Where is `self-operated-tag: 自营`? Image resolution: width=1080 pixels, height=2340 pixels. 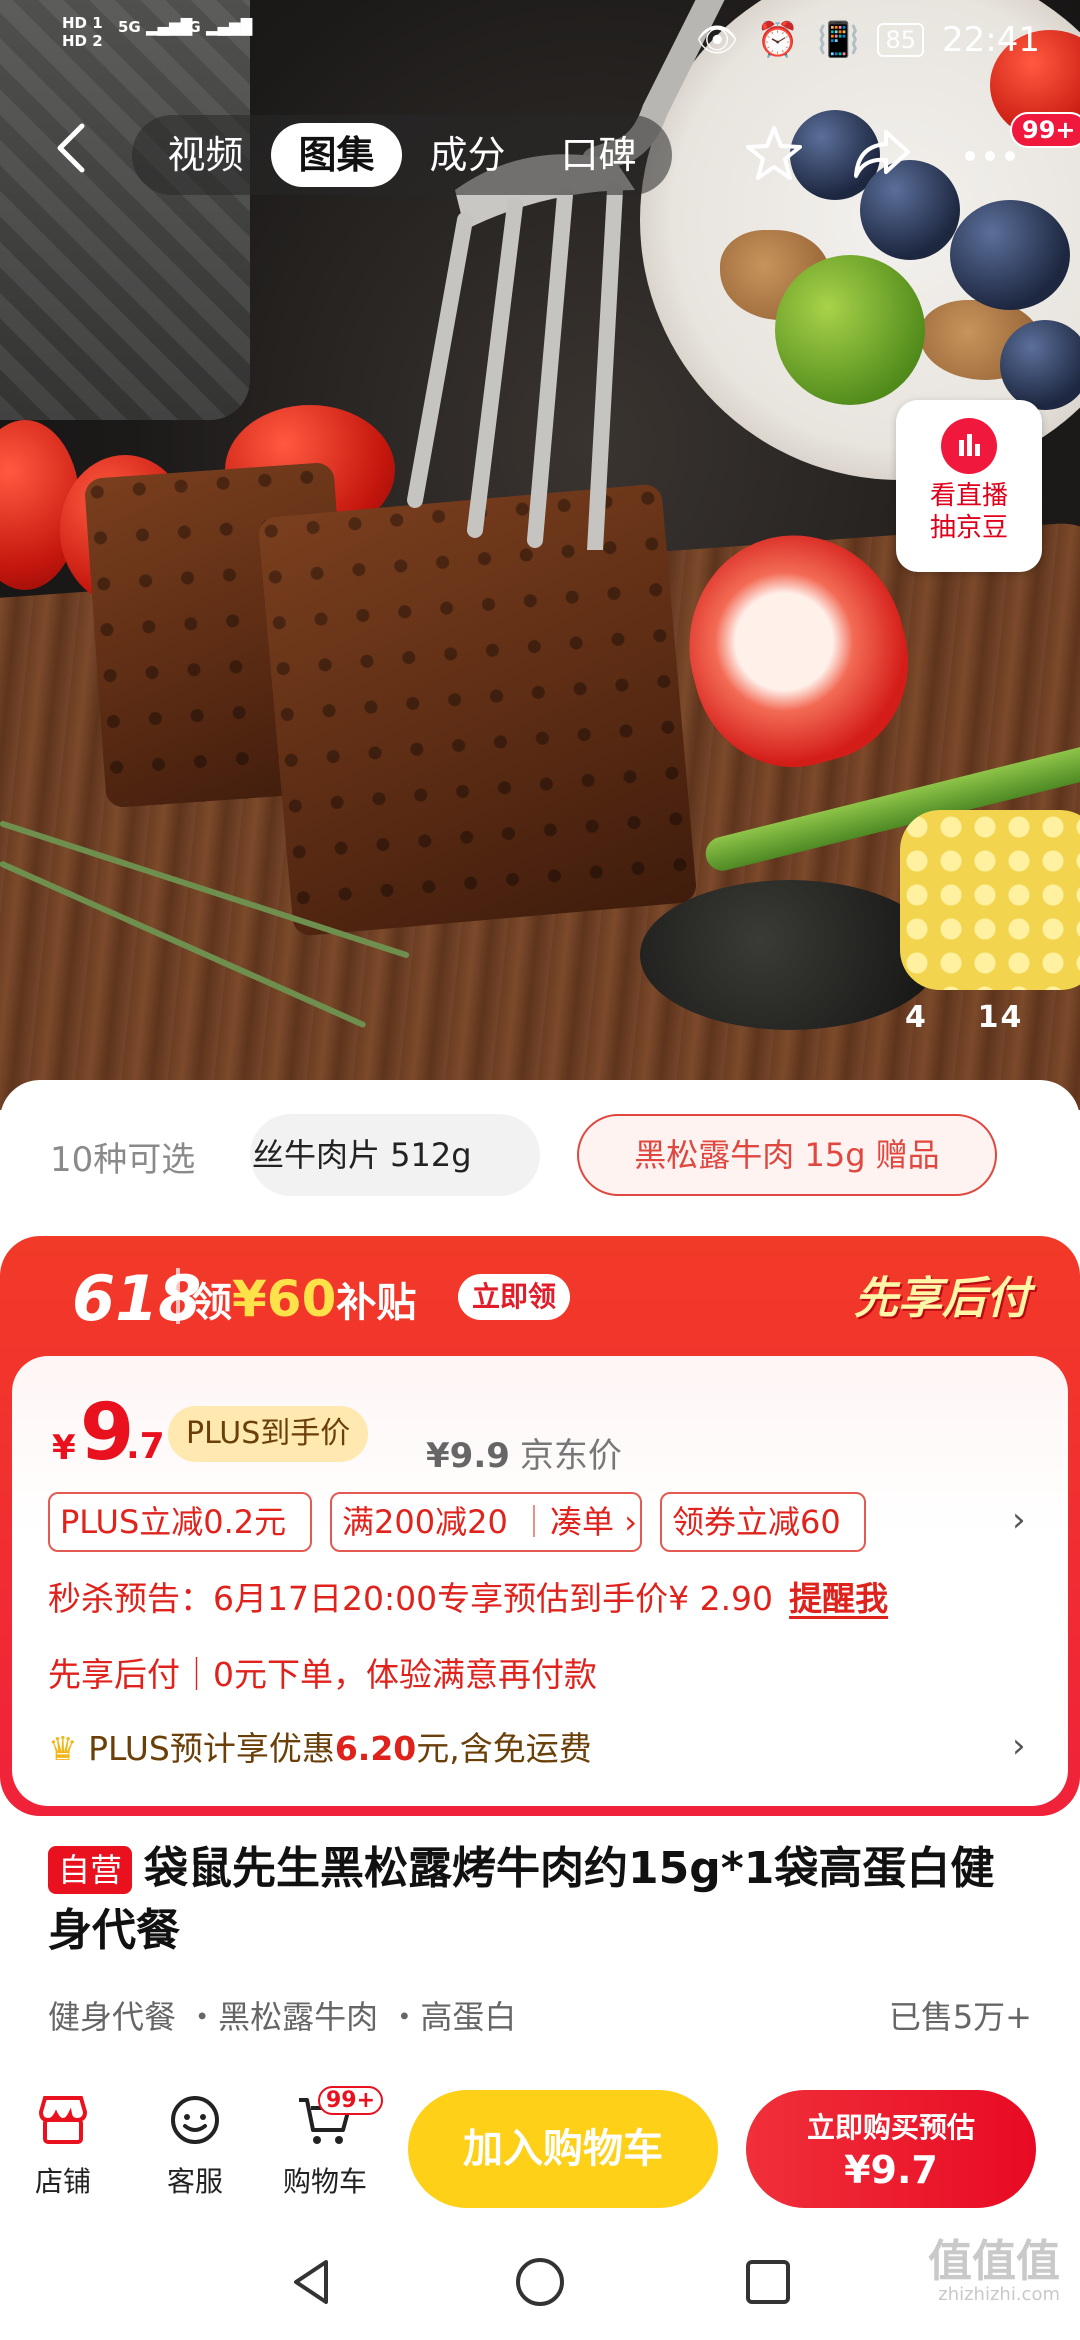 self-operated-tag: 自营 is located at coordinates (90, 1870).